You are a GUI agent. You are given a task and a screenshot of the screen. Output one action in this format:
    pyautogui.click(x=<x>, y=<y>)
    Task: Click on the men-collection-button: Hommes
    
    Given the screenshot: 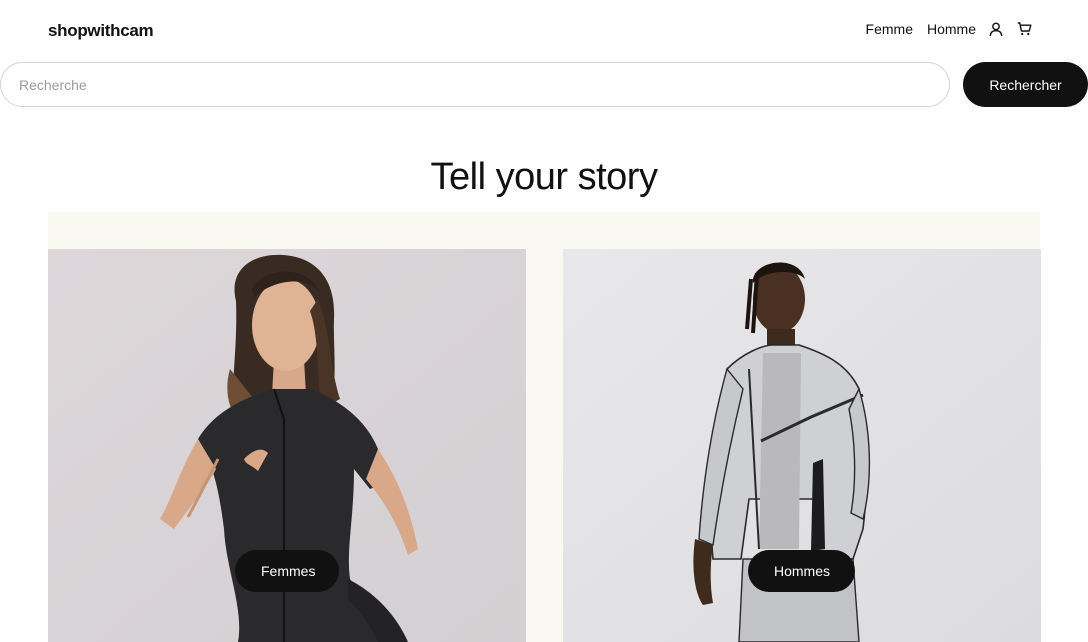 What is the action you would take?
    pyautogui.click(x=801, y=571)
    